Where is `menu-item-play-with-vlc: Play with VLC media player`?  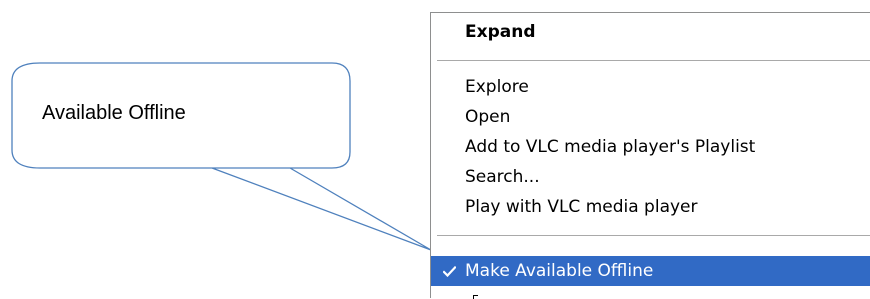
menu-item-play-with-vlc: Play with VLC media player is located at coordinates (650, 207).